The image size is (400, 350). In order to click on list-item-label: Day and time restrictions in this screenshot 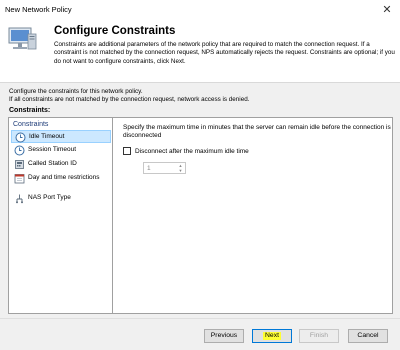, I will do `click(64, 177)`.